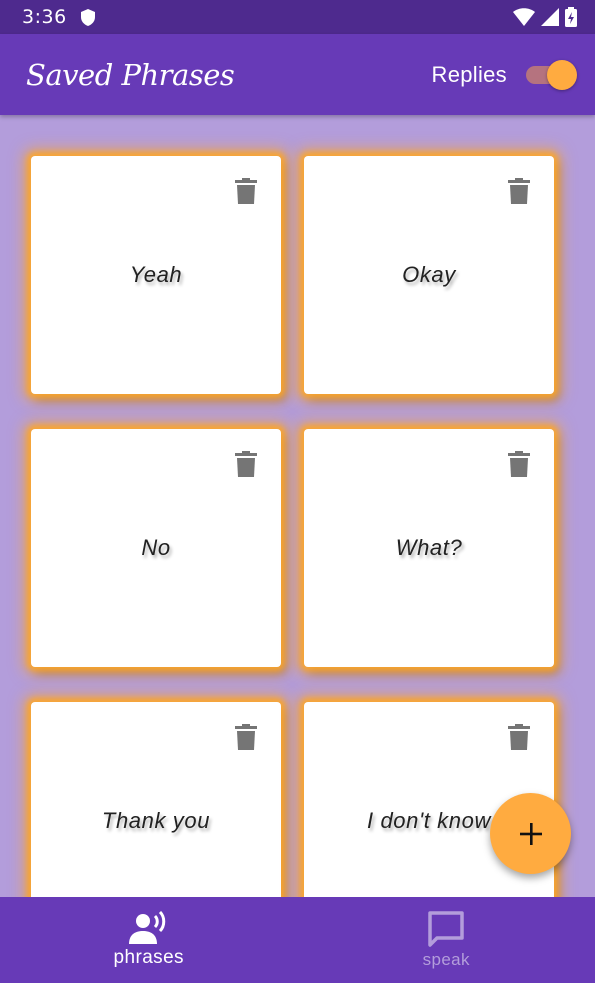 This screenshot has height=983, width=595. I want to click on replies-toggle-group: Replies, so click(505, 75).